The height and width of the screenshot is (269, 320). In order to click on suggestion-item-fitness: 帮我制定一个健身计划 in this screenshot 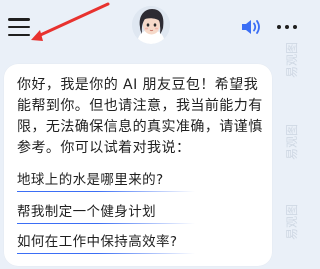, I will do `click(86, 212)`.